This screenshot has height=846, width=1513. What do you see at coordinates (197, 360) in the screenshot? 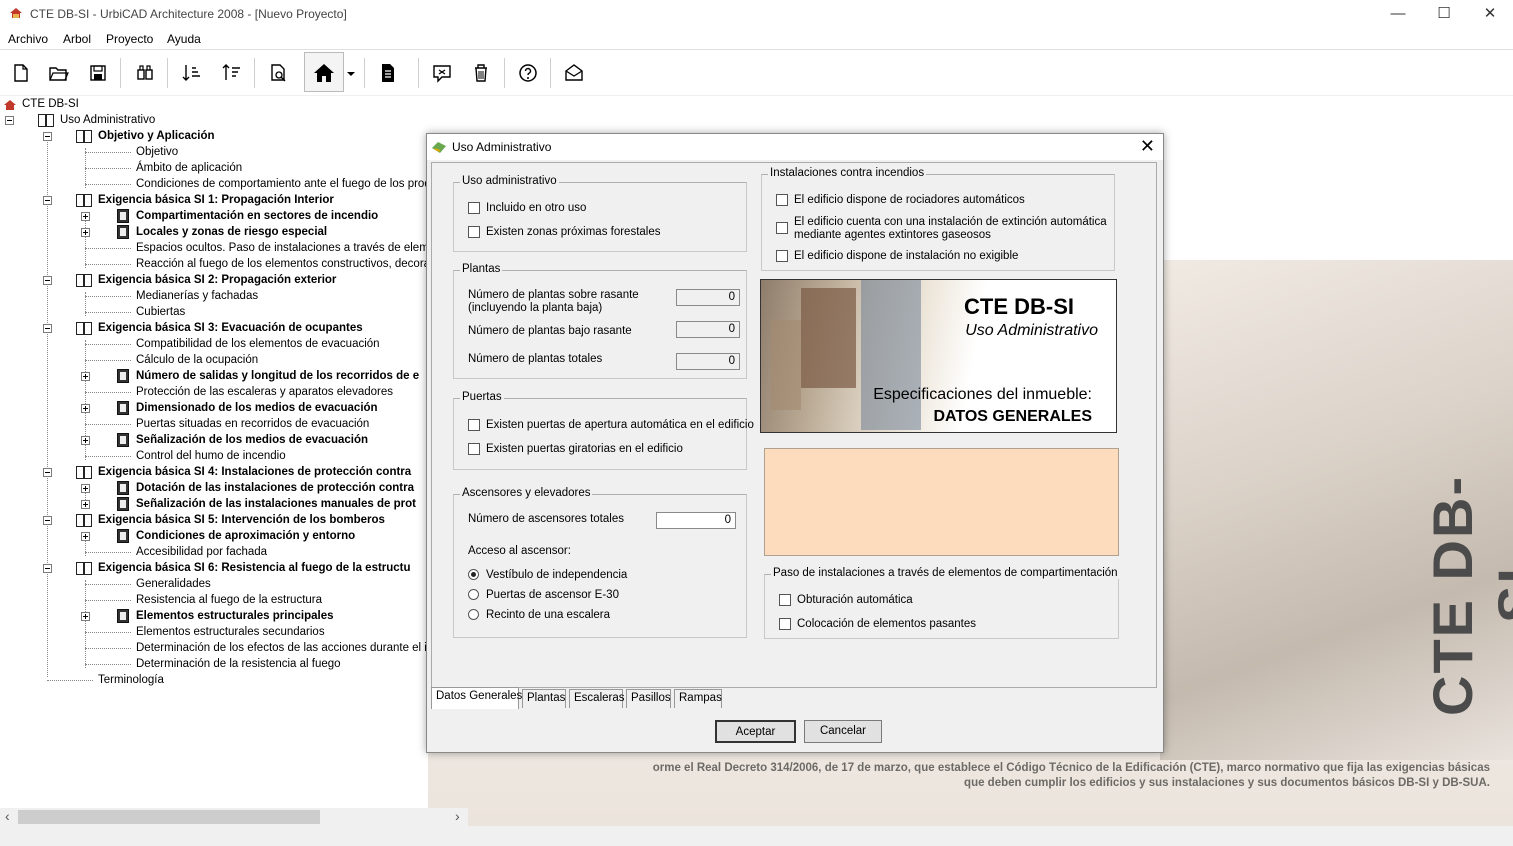
I see `tree-node: Cálculo de la ocupación` at bounding box center [197, 360].